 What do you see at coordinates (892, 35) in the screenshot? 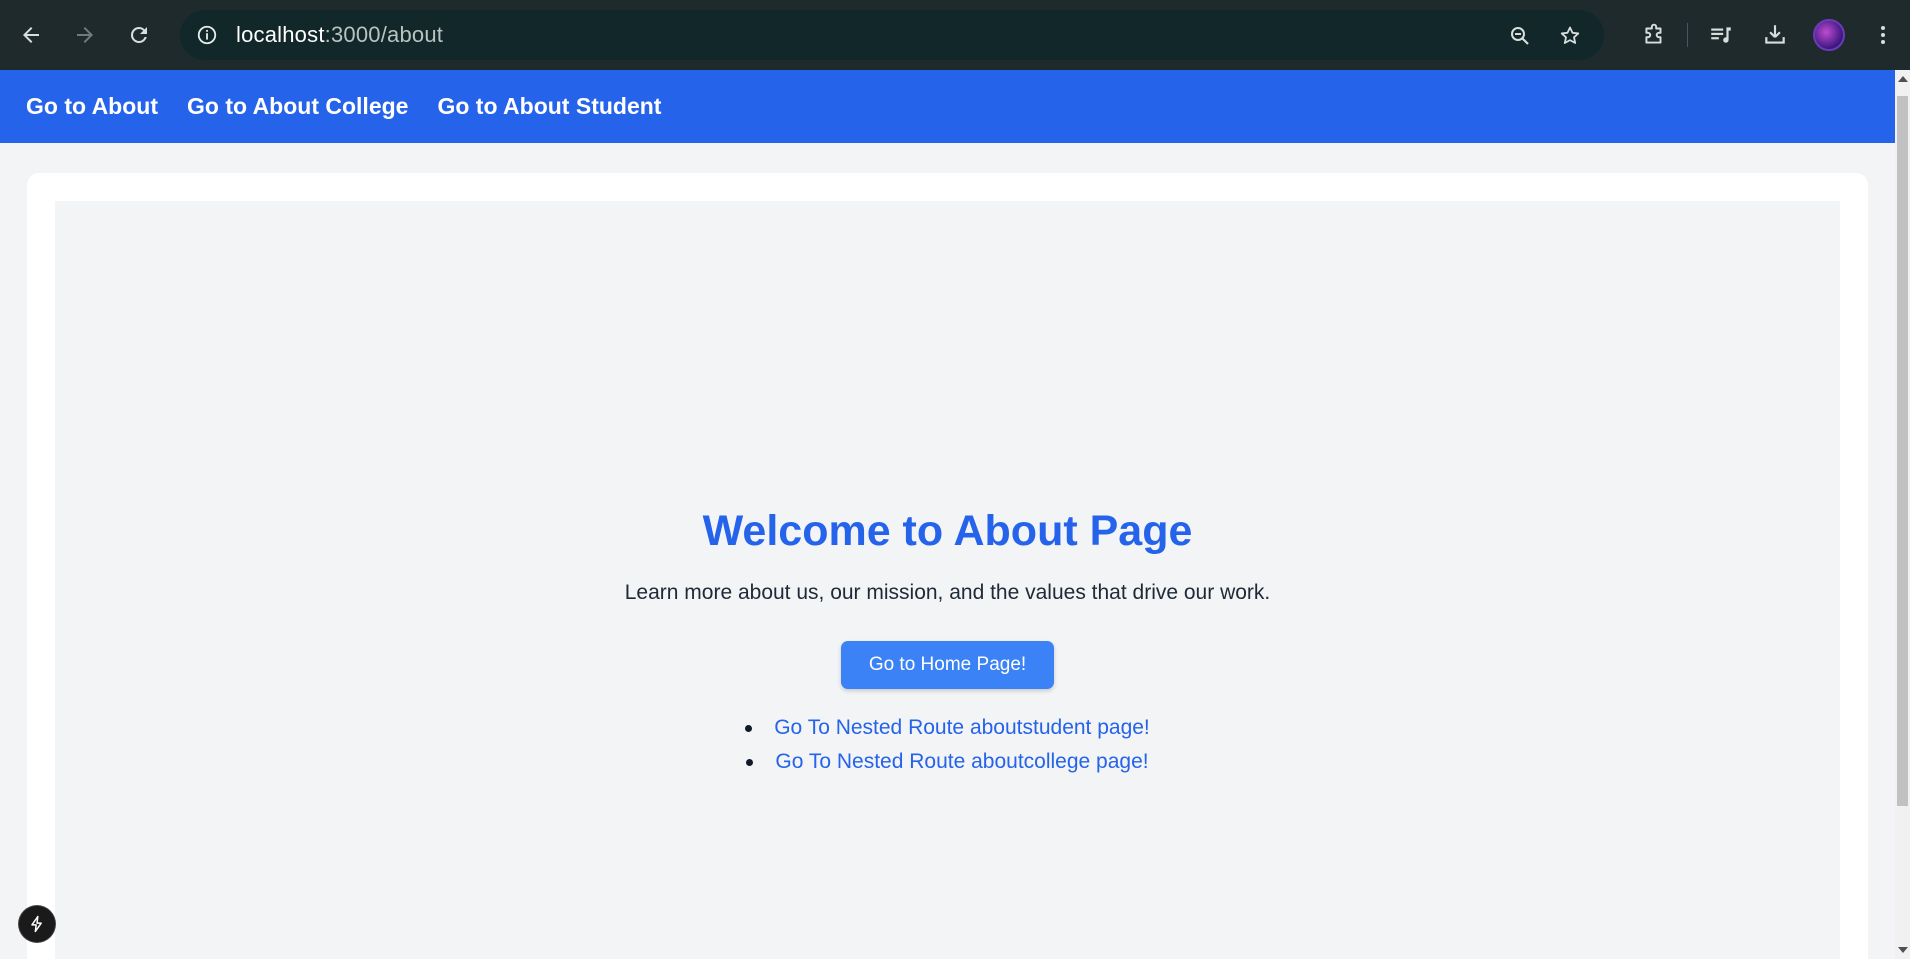
I see `address-bar: localhost:3000/about` at bounding box center [892, 35].